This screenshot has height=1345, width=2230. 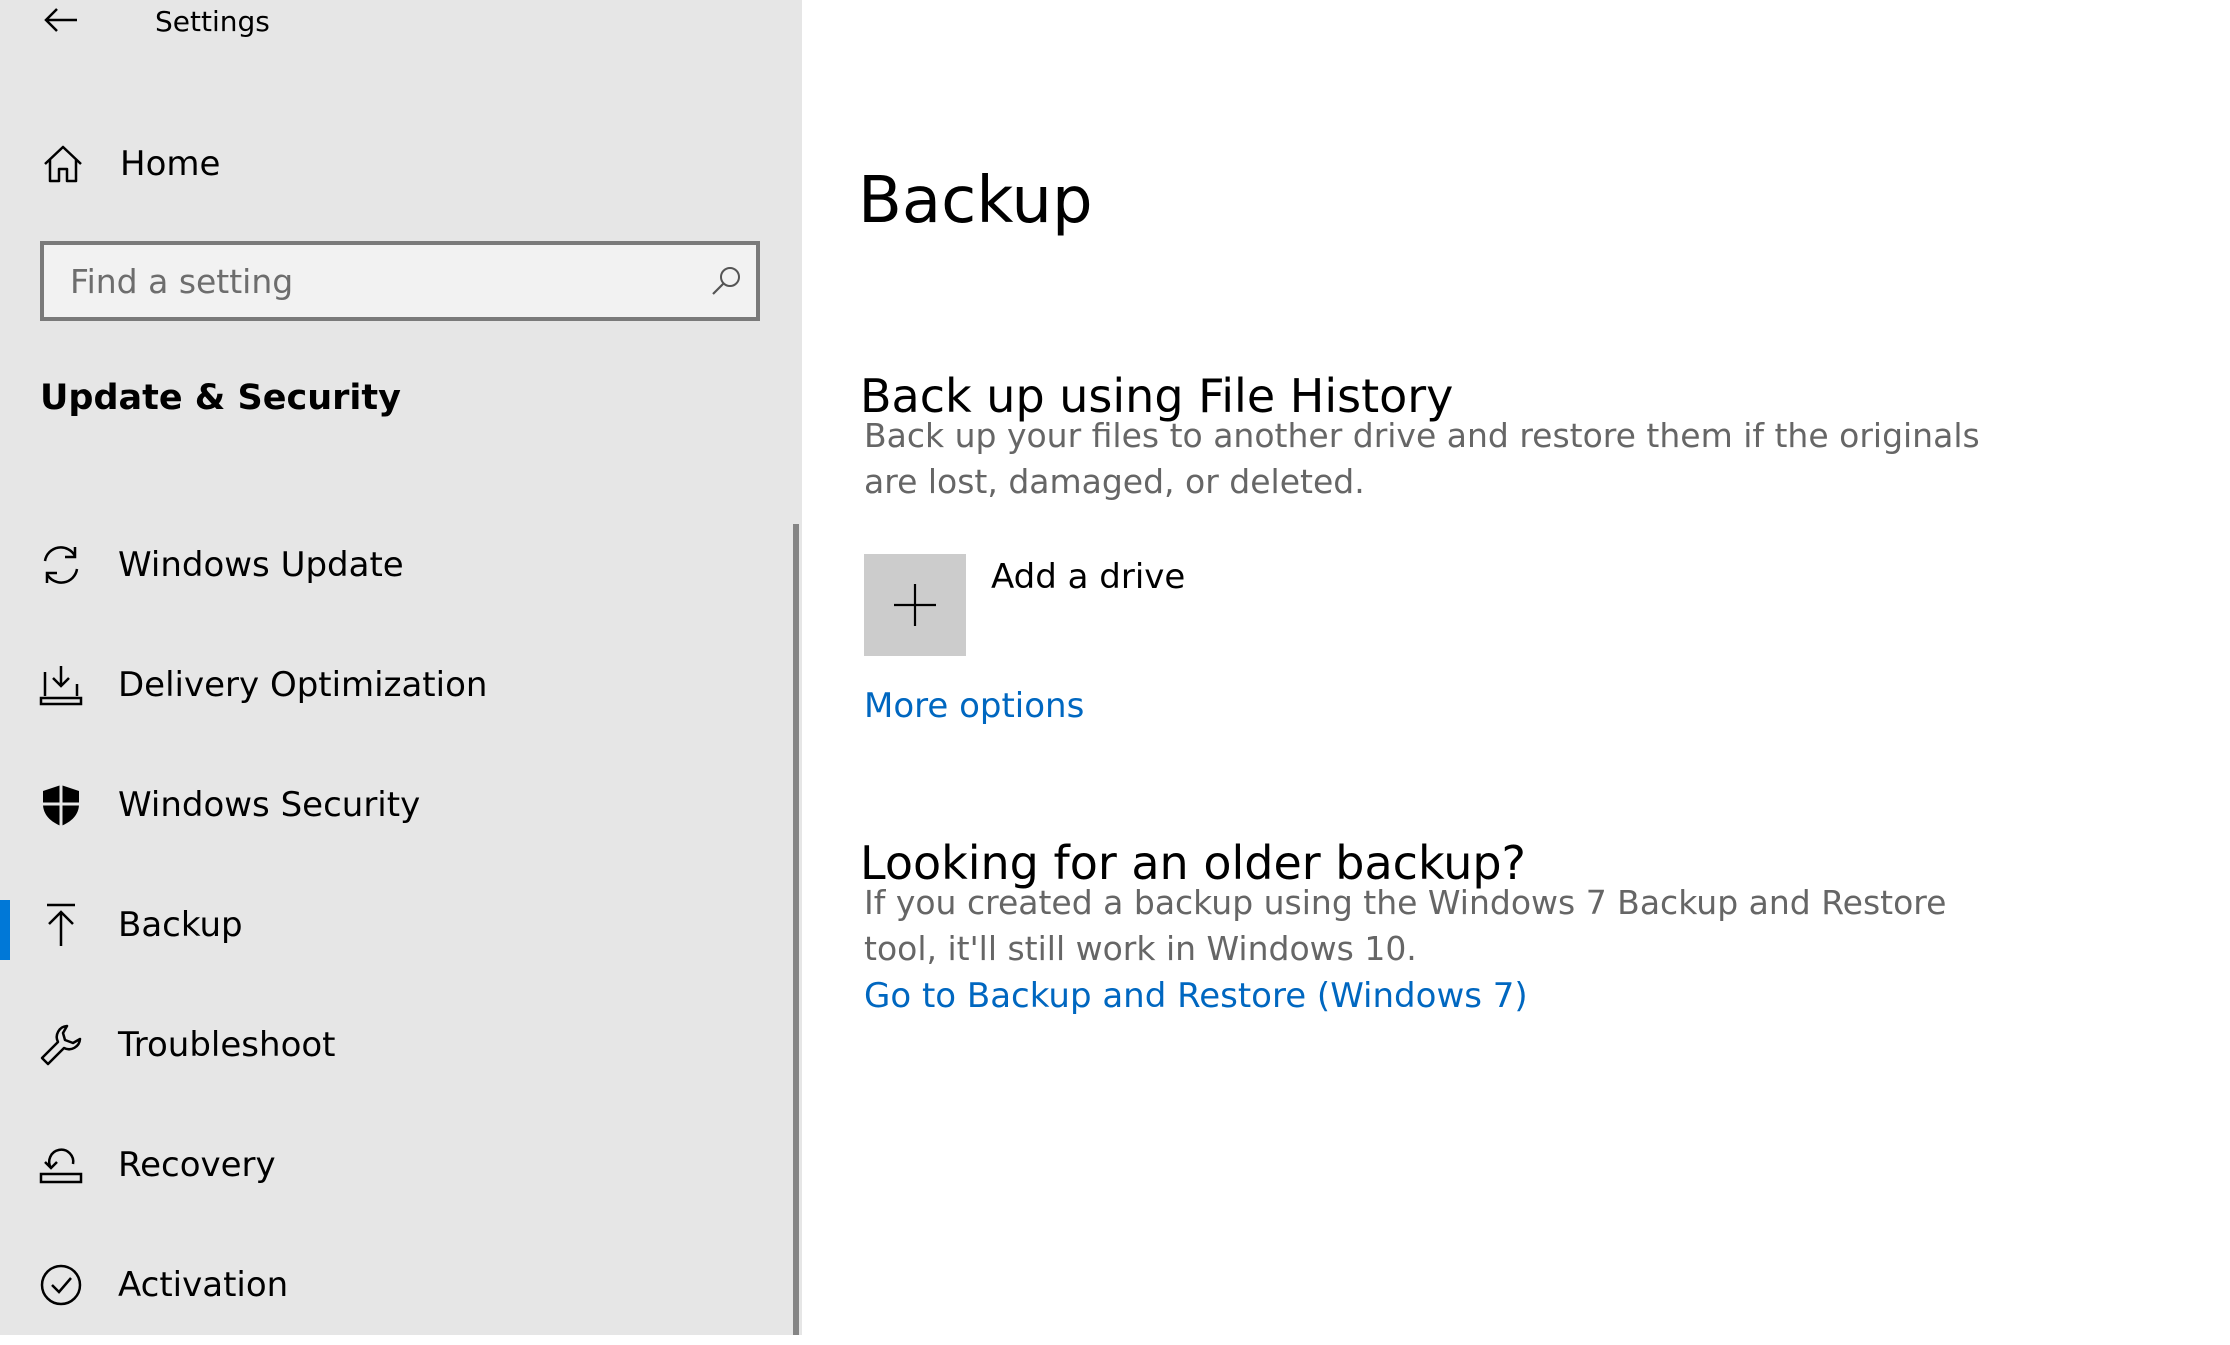 I want to click on sidebar-item-label: Activation, so click(x=203, y=1285).